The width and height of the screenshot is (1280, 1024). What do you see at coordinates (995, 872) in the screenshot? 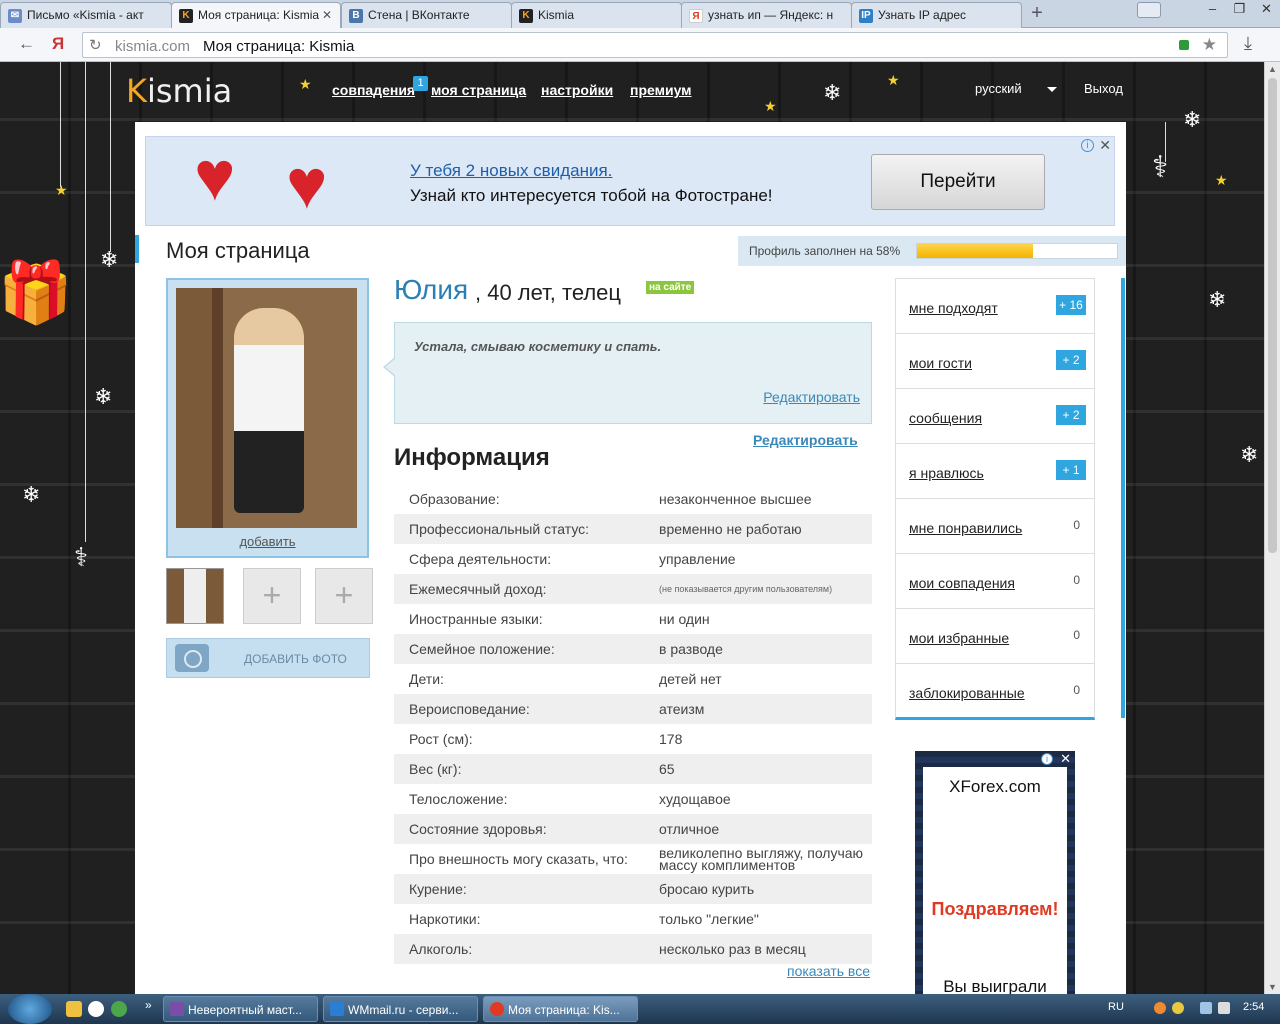
I see `side-ad: i ✕ XForex.com Поздравляем! Вы выиграли` at bounding box center [995, 872].